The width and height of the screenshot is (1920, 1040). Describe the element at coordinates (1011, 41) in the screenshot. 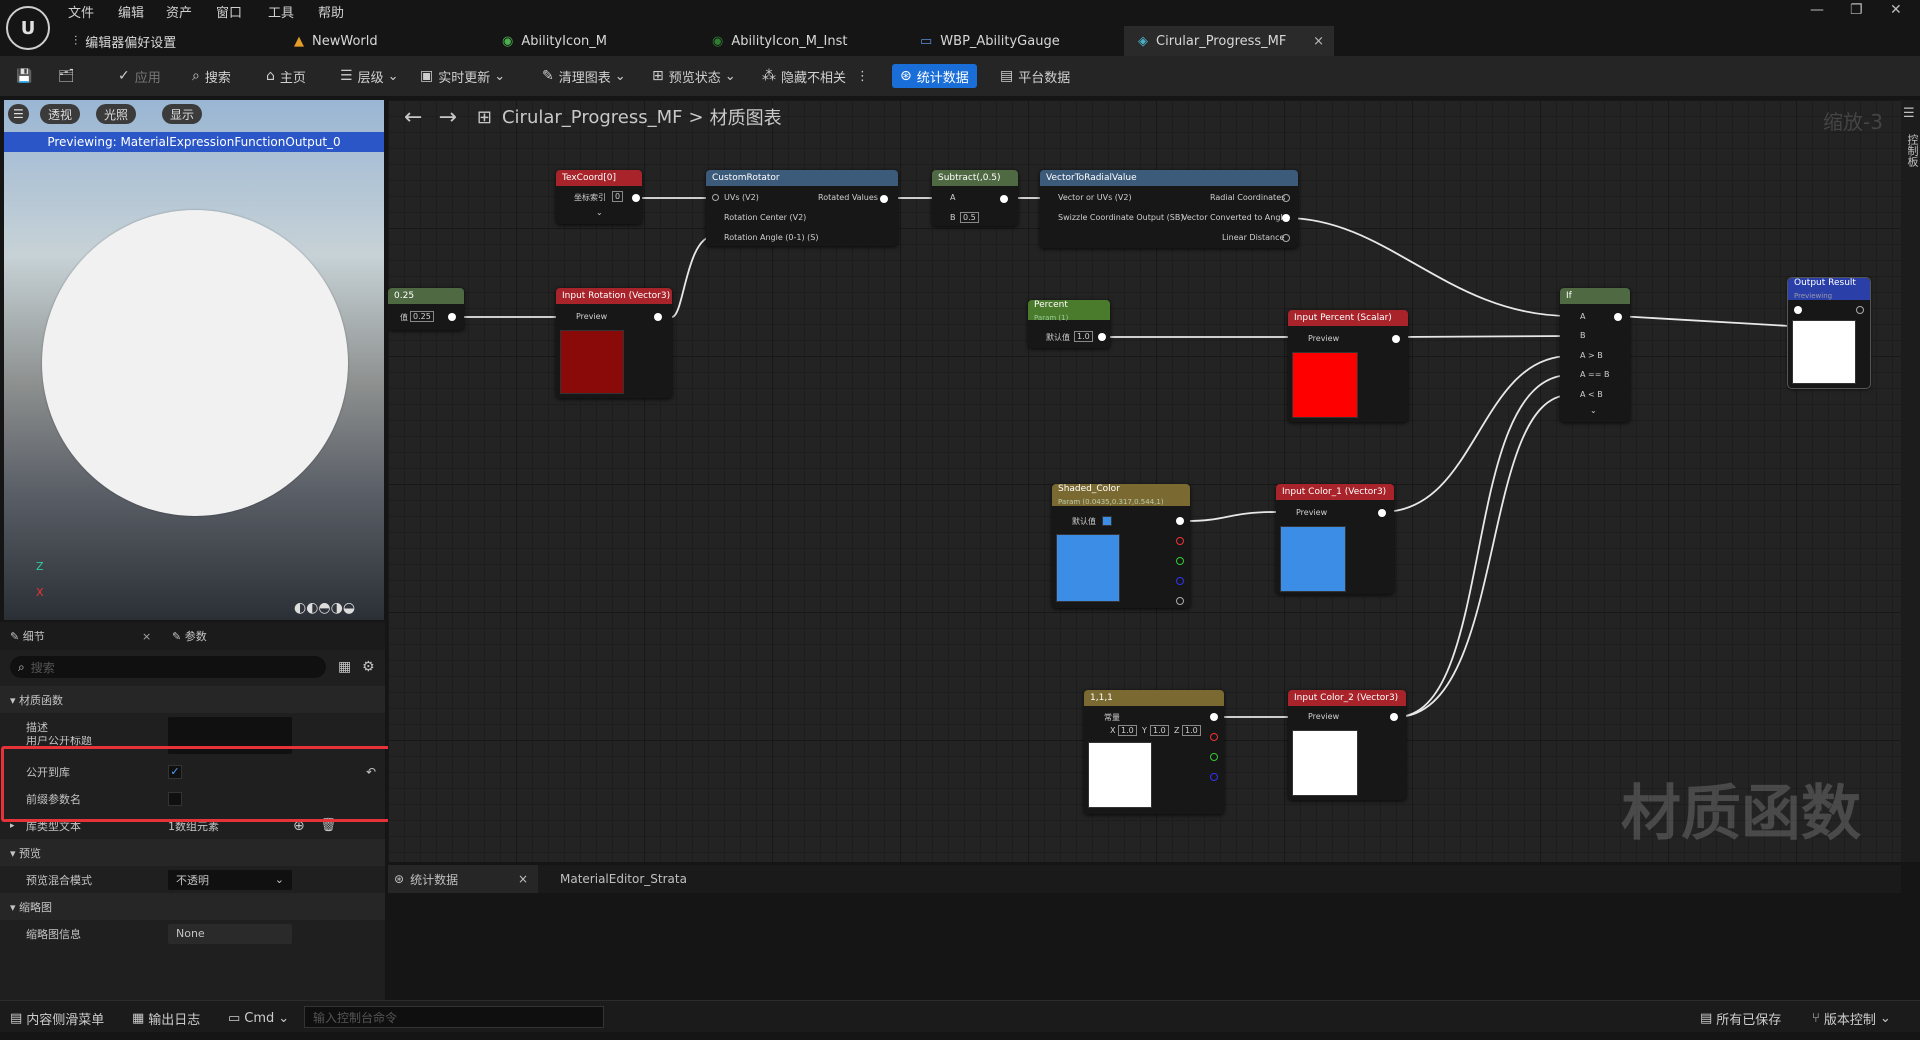

I see `tab-wbp-abilitygauge: ▭ WBP_AbilityGauge` at that location.